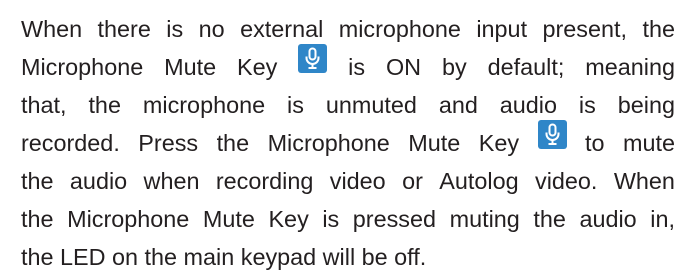 The height and width of the screenshot is (276, 687). I want to click on word: no, so click(211, 29).